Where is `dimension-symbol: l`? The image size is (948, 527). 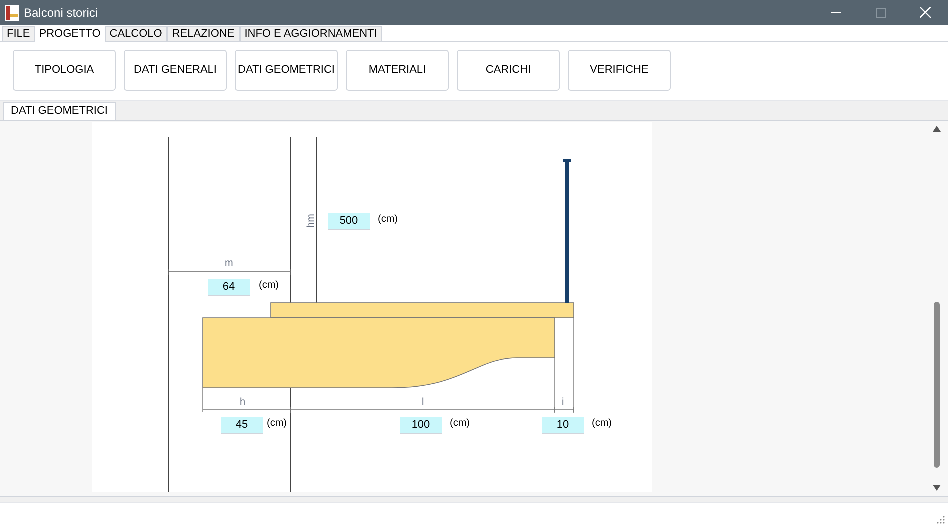
dimension-symbol: l is located at coordinates (423, 403).